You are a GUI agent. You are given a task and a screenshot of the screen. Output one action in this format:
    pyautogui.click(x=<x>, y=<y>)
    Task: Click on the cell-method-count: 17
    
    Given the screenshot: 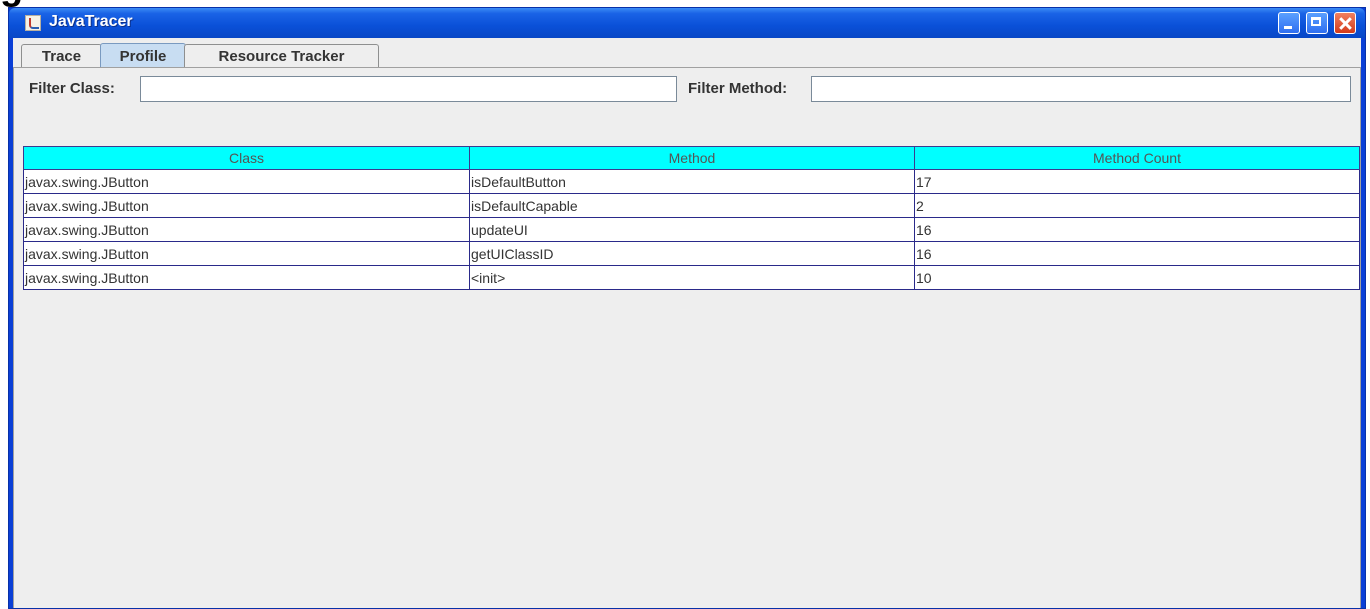 What is the action you would take?
    pyautogui.click(x=1137, y=181)
    